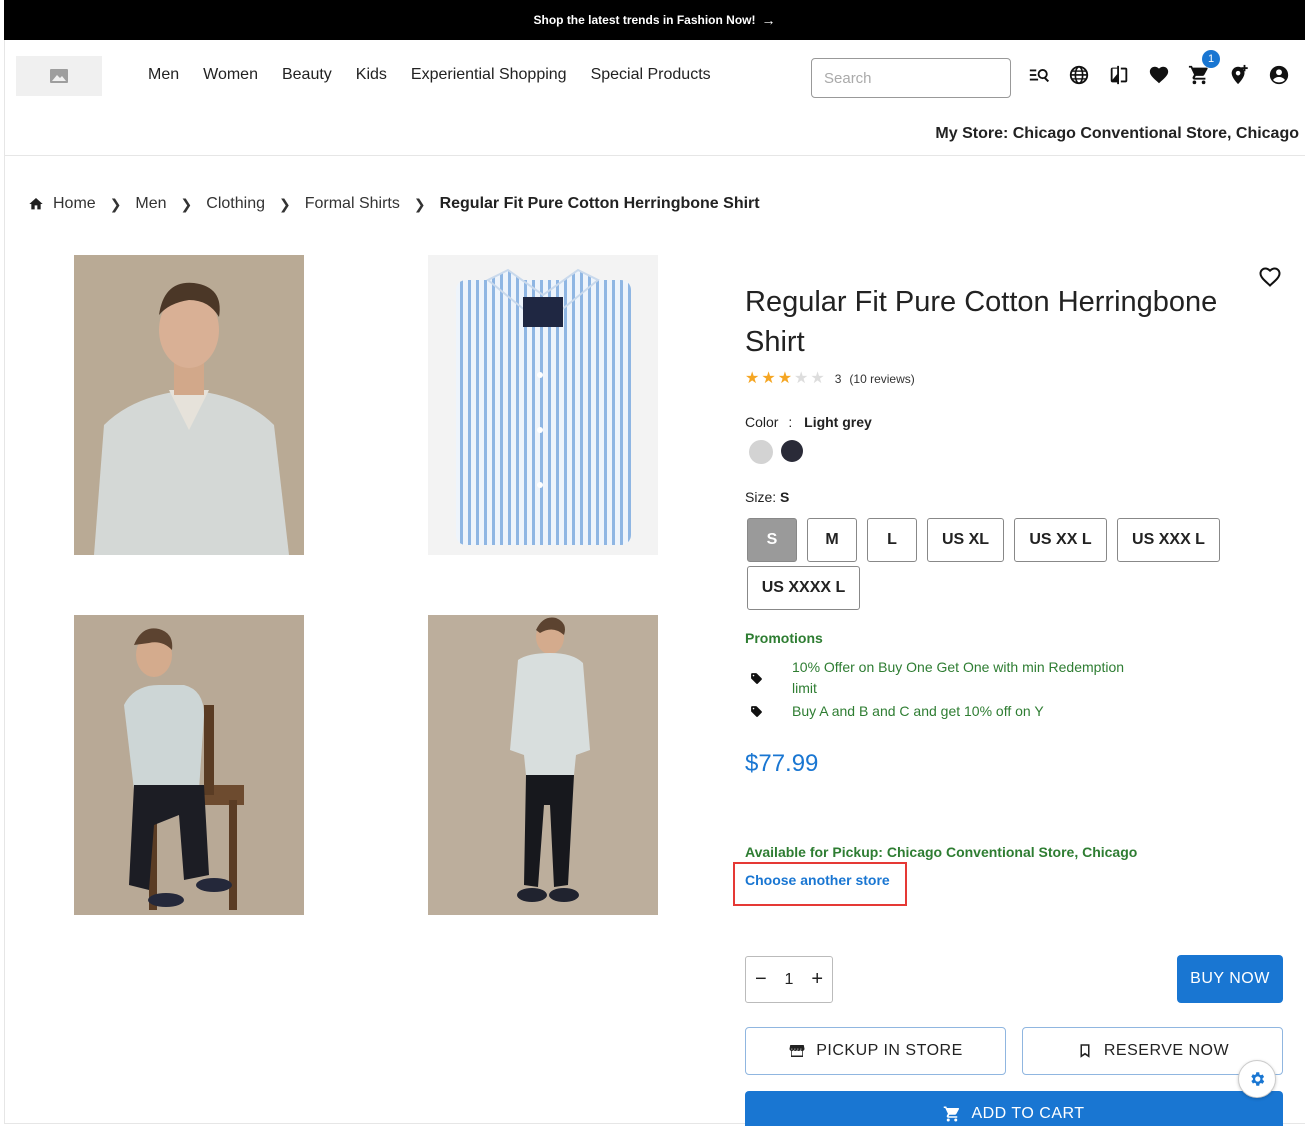 The width and height of the screenshot is (1305, 1126). Describe the element at coordinates (651, 75) in the screenshot. I see `nav-special-products: Special Products` at that location.